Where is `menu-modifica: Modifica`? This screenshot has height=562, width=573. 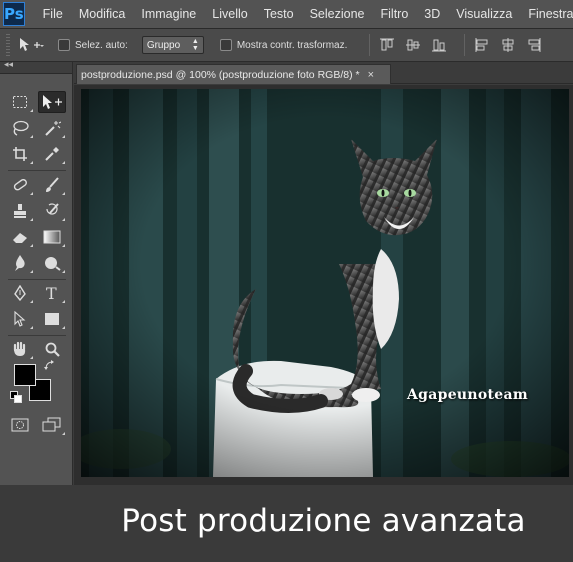
menu-modifica: Modifica is located at coordinates (102, 14).